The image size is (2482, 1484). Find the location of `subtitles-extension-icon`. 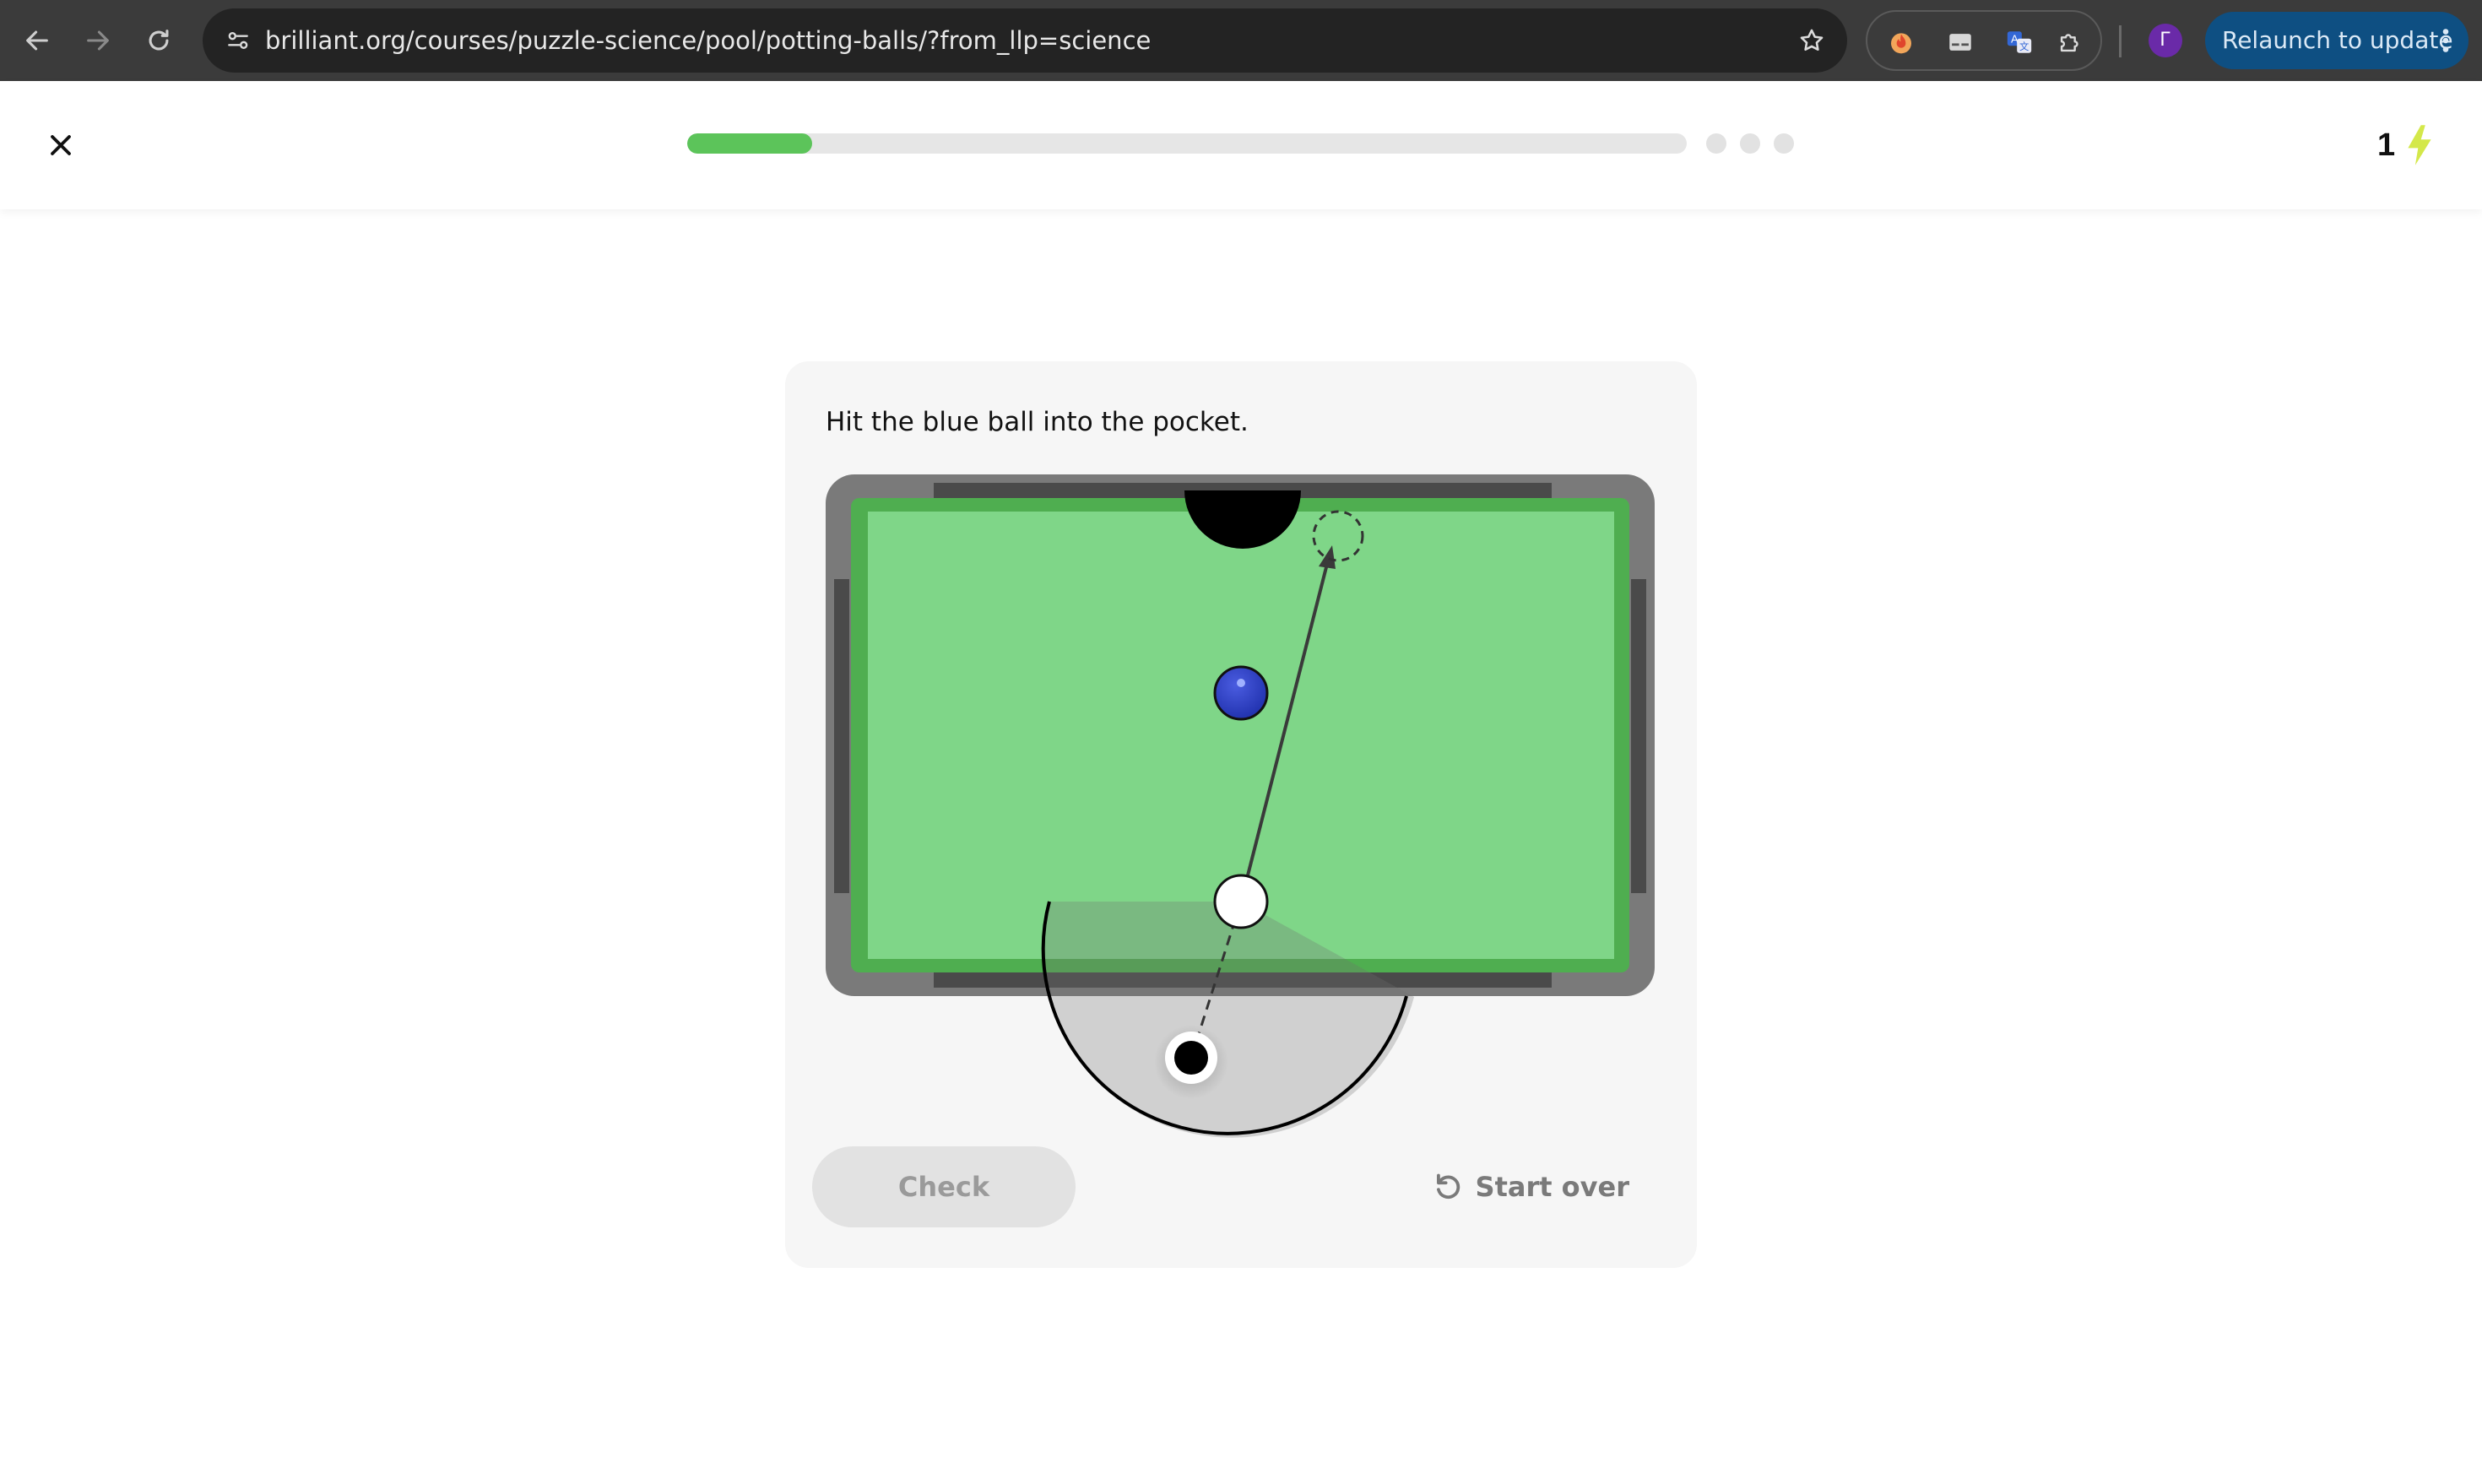

subtitles-extension-icon is located at coordinates (1960, 42).